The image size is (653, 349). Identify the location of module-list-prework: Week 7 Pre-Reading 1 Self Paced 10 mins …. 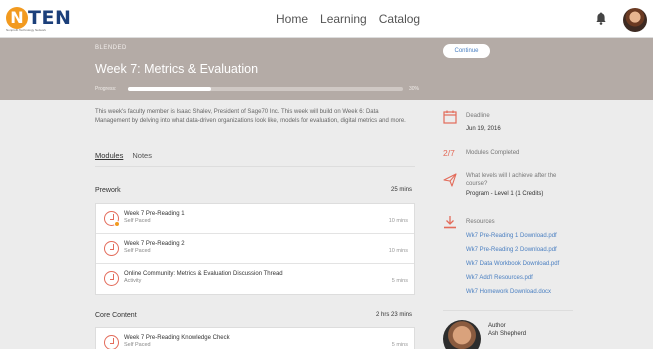
(255, 249).